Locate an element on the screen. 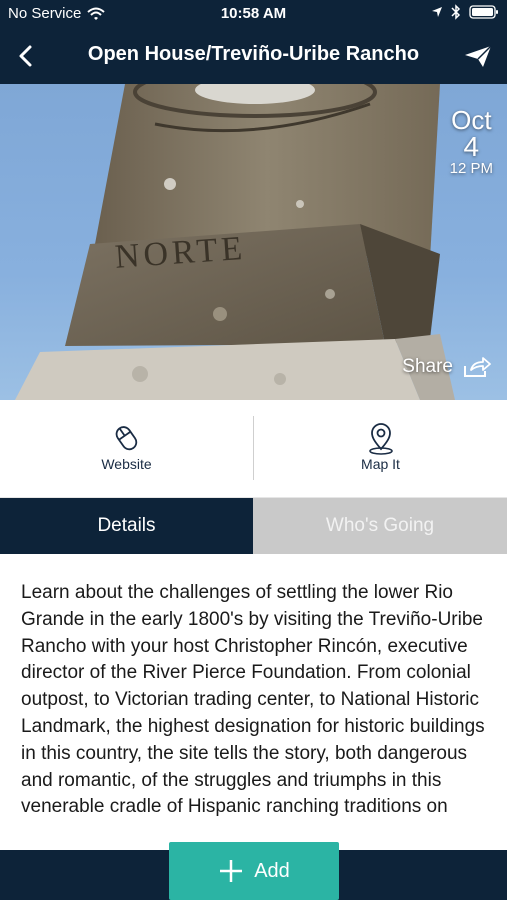 The width and height of the screenshot is (507, 900). page-title: Open House/Treviño-Uribe Rancho is located at coordinates (253, 54).